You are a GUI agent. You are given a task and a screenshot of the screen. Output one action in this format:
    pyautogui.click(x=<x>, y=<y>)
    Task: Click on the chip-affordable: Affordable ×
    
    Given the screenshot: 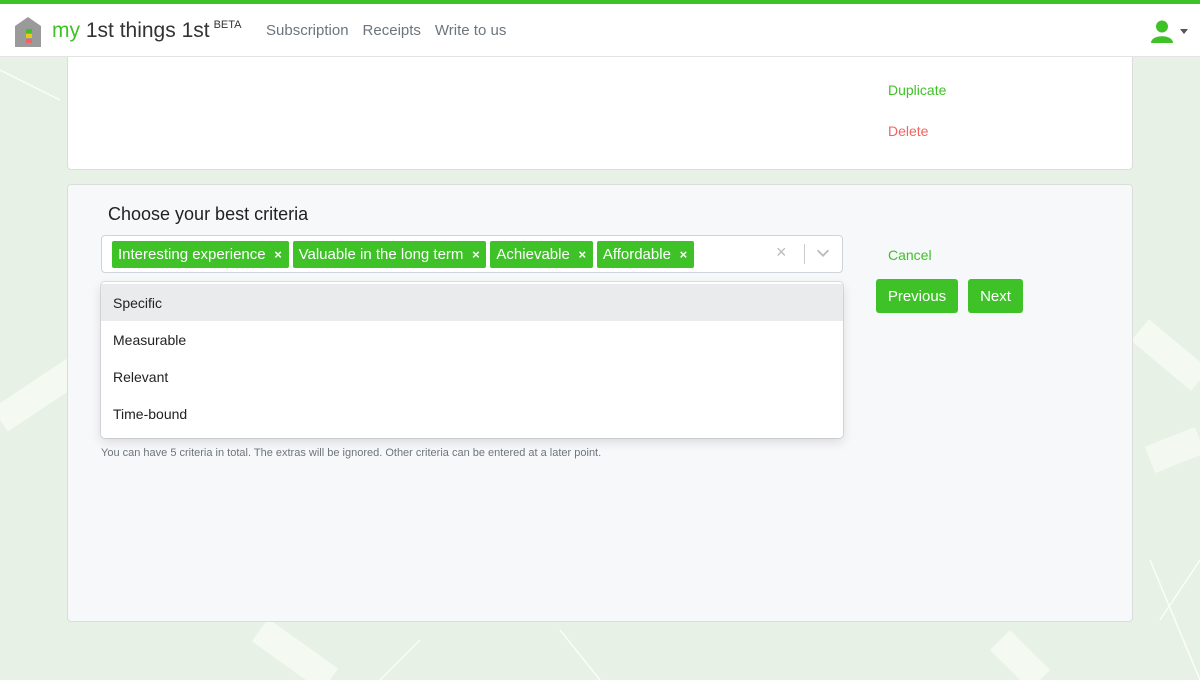 What is the action you would take?
    pyautogui.click(x=645, y=254)
    